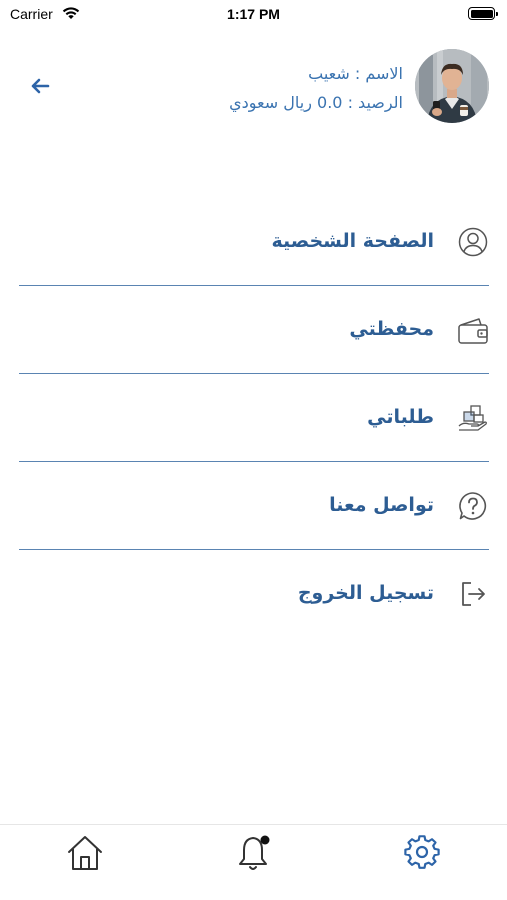 This screenshot has width=507, height=900. What do you see at coordinates (473, 594) in the screenshot?
I see `logout-icon` at bounding box center [473, 594].